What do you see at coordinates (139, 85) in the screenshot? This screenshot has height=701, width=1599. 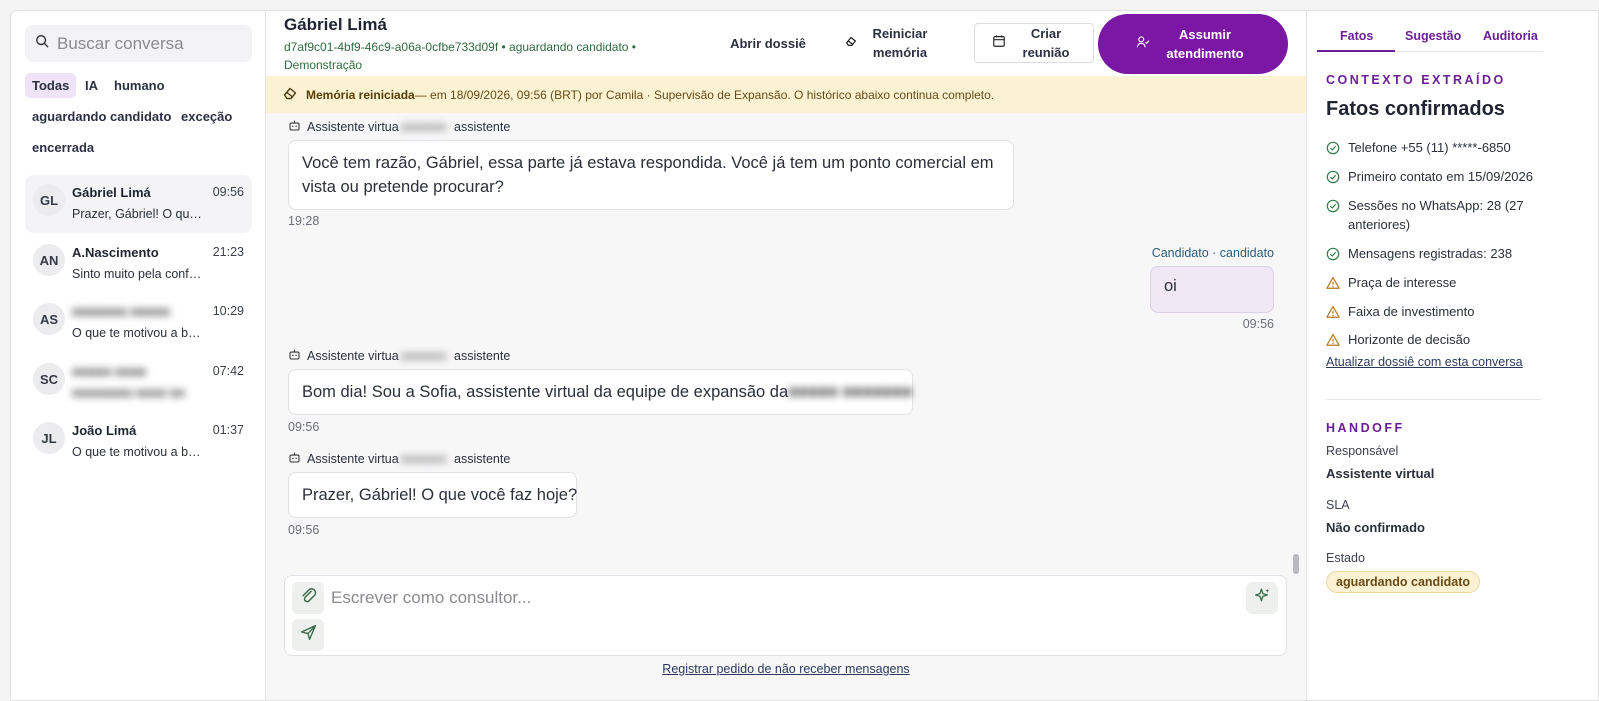 I see `filter-humano: humano` at bounding box center [139, 85].